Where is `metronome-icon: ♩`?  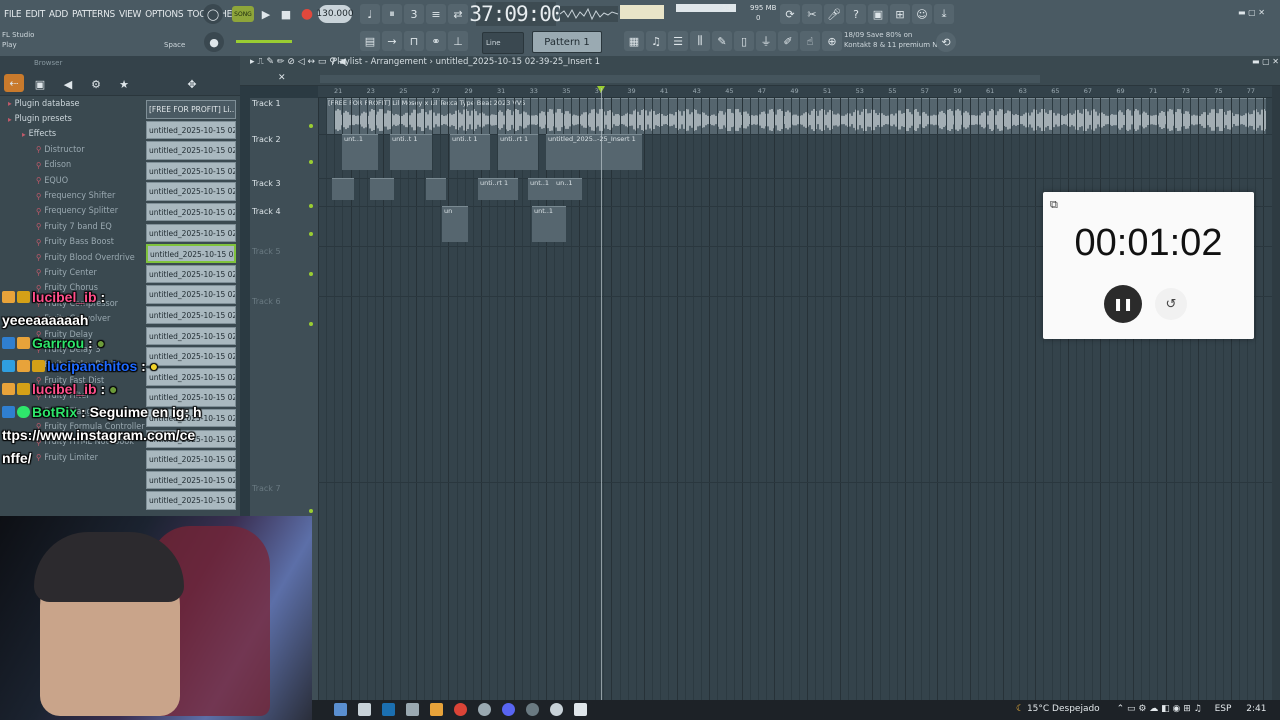 metronome-icon: ♩ is located at coordinates (370, 14).